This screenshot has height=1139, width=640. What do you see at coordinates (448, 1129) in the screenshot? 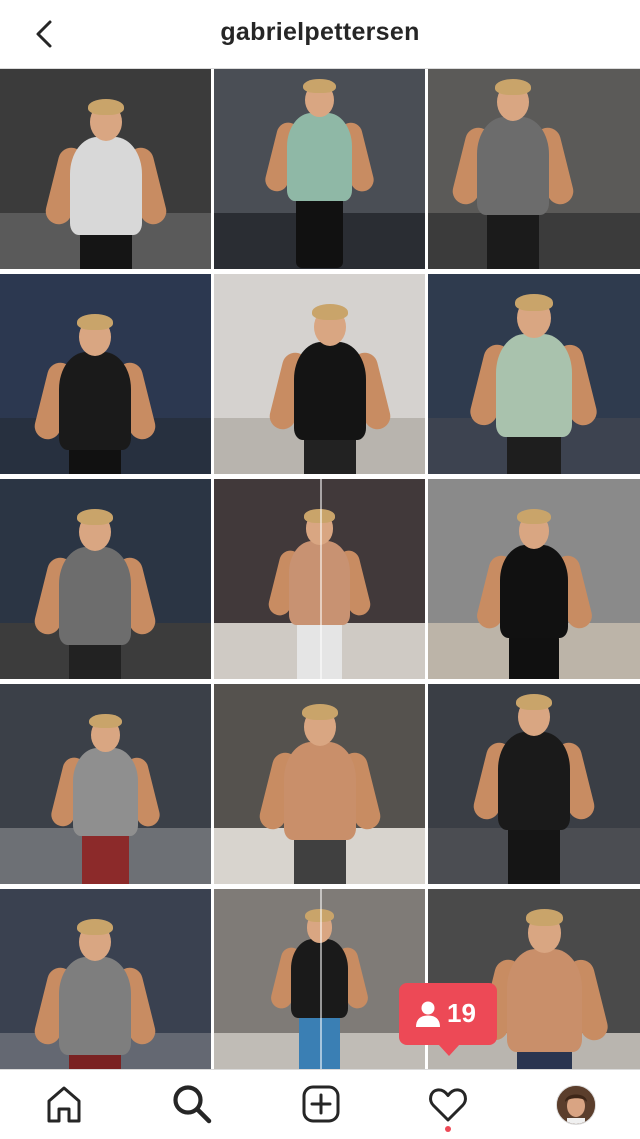
I see `activity-indicator-dot` at bounding box center [448, 1129].